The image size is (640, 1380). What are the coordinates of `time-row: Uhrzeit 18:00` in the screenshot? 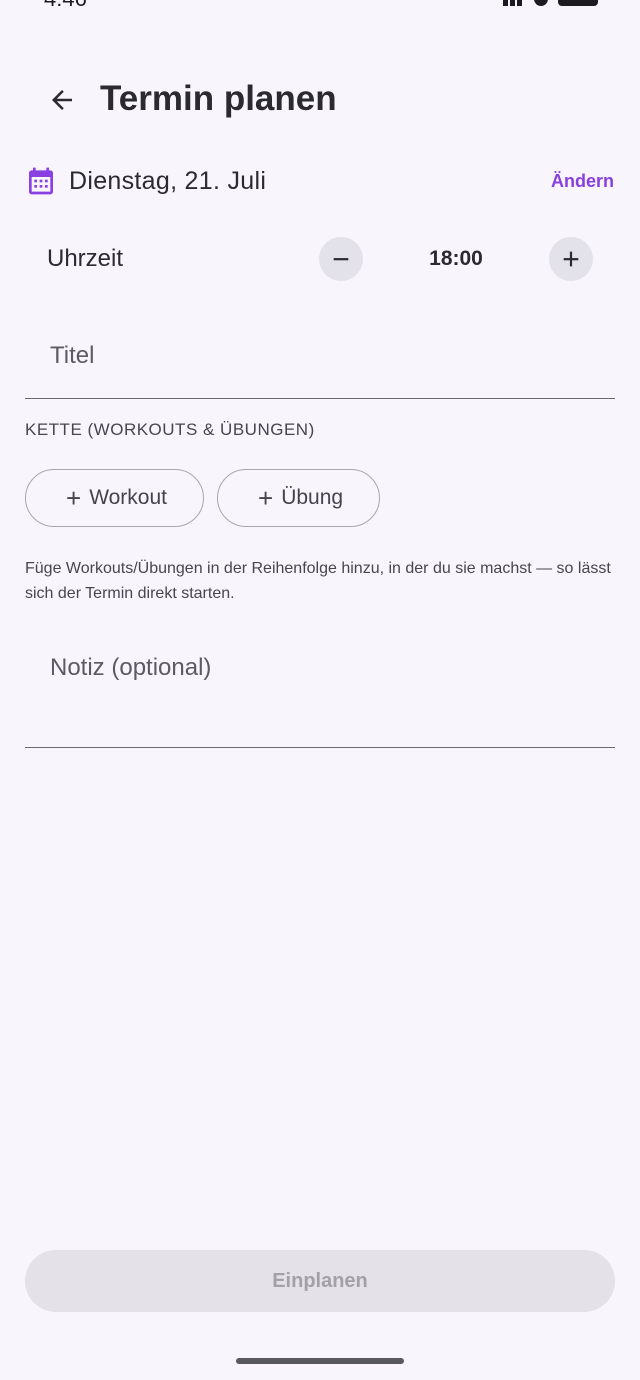 It's located at (320, 259).